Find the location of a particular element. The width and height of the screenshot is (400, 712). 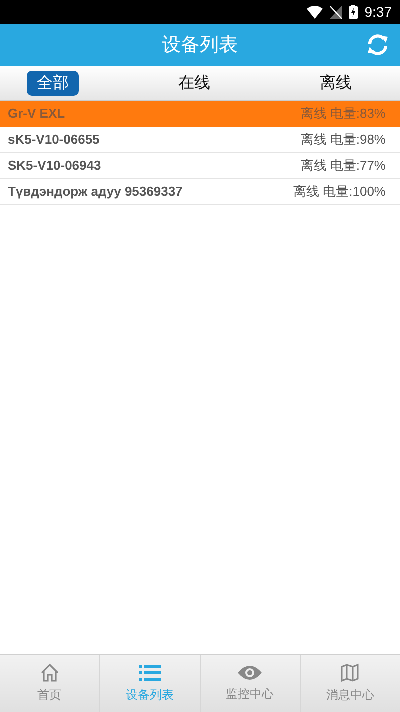

filter-tab: 离线 is located at coordinates (336, 83).